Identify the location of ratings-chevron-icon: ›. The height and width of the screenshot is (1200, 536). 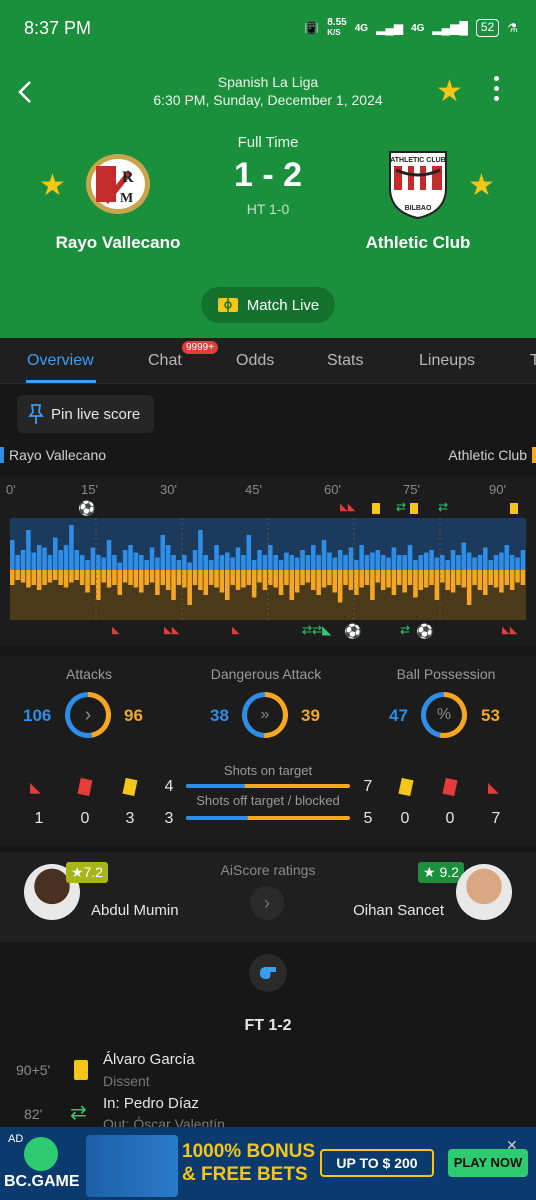
(267, 903).